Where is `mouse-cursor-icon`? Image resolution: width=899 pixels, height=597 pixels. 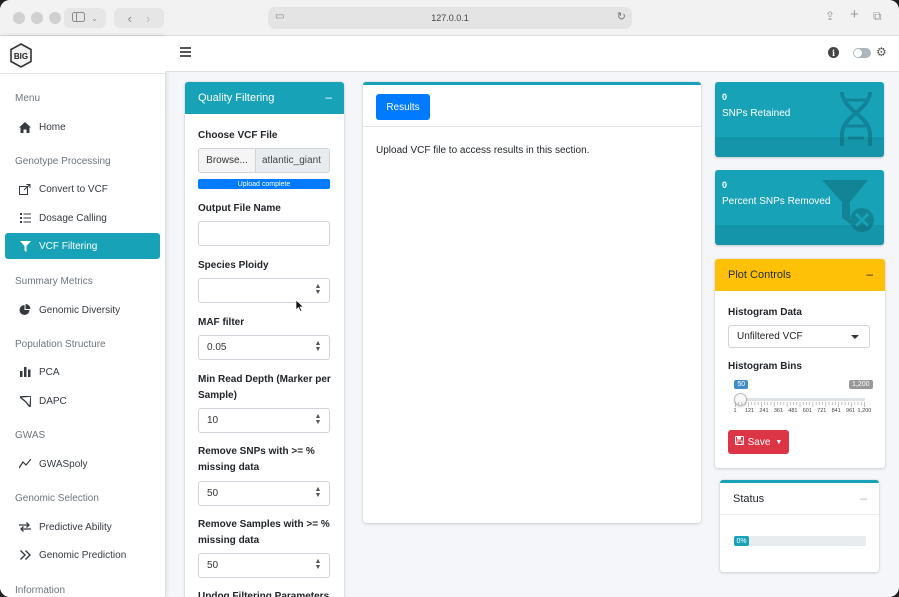 mouse-cursor-icon is located at coordinates (300, 306).